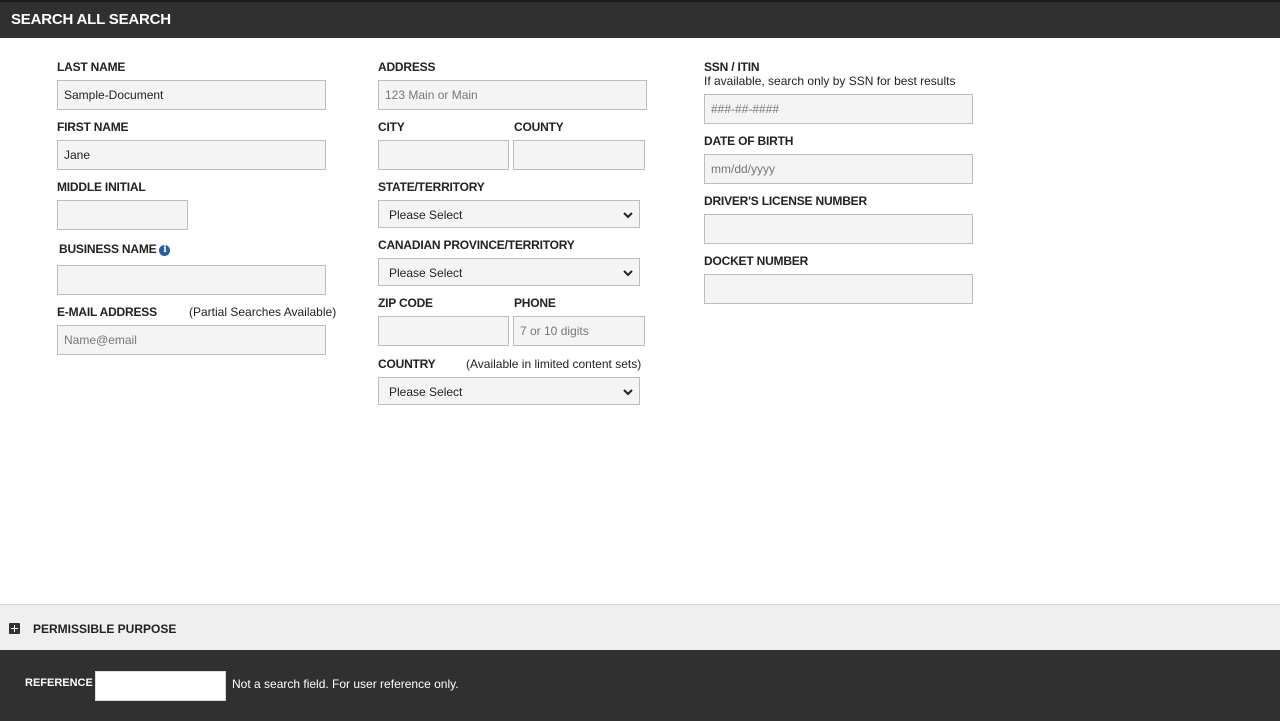 This screenshot has height=721, width=1280. Describe the element at coordinates (426, 273) in the screenshot. I see `province-select-value: Please Select` at that location.